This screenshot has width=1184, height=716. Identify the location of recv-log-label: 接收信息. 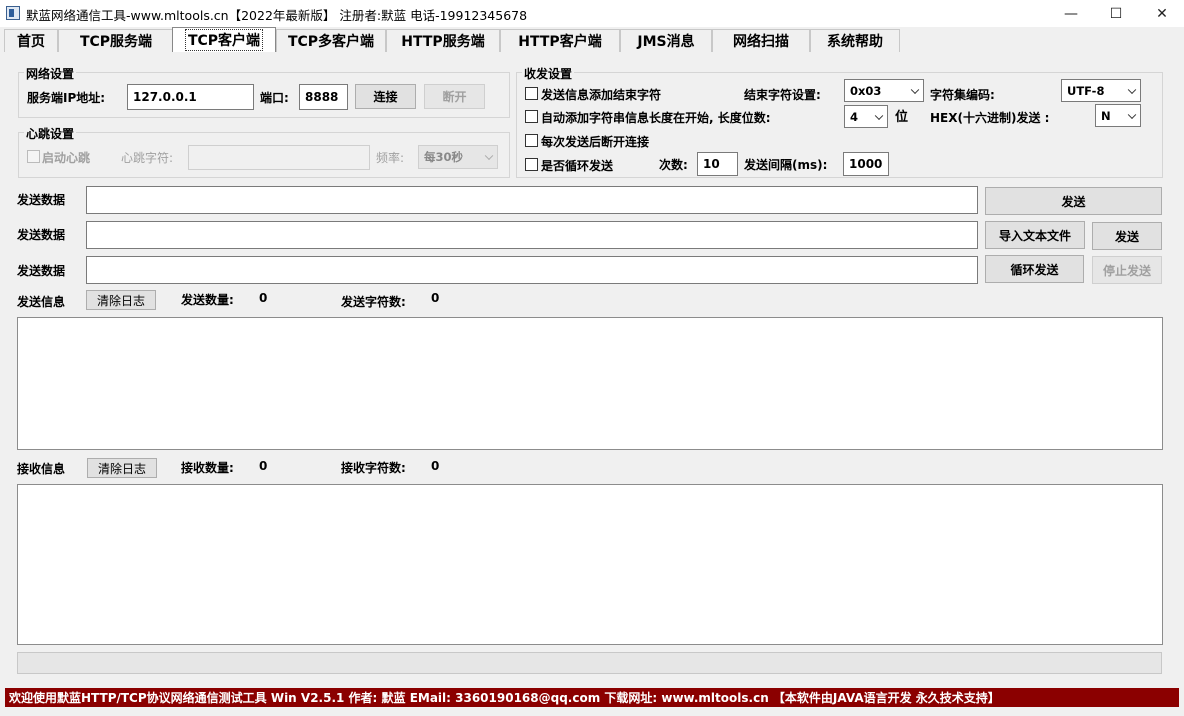
(41, 469).